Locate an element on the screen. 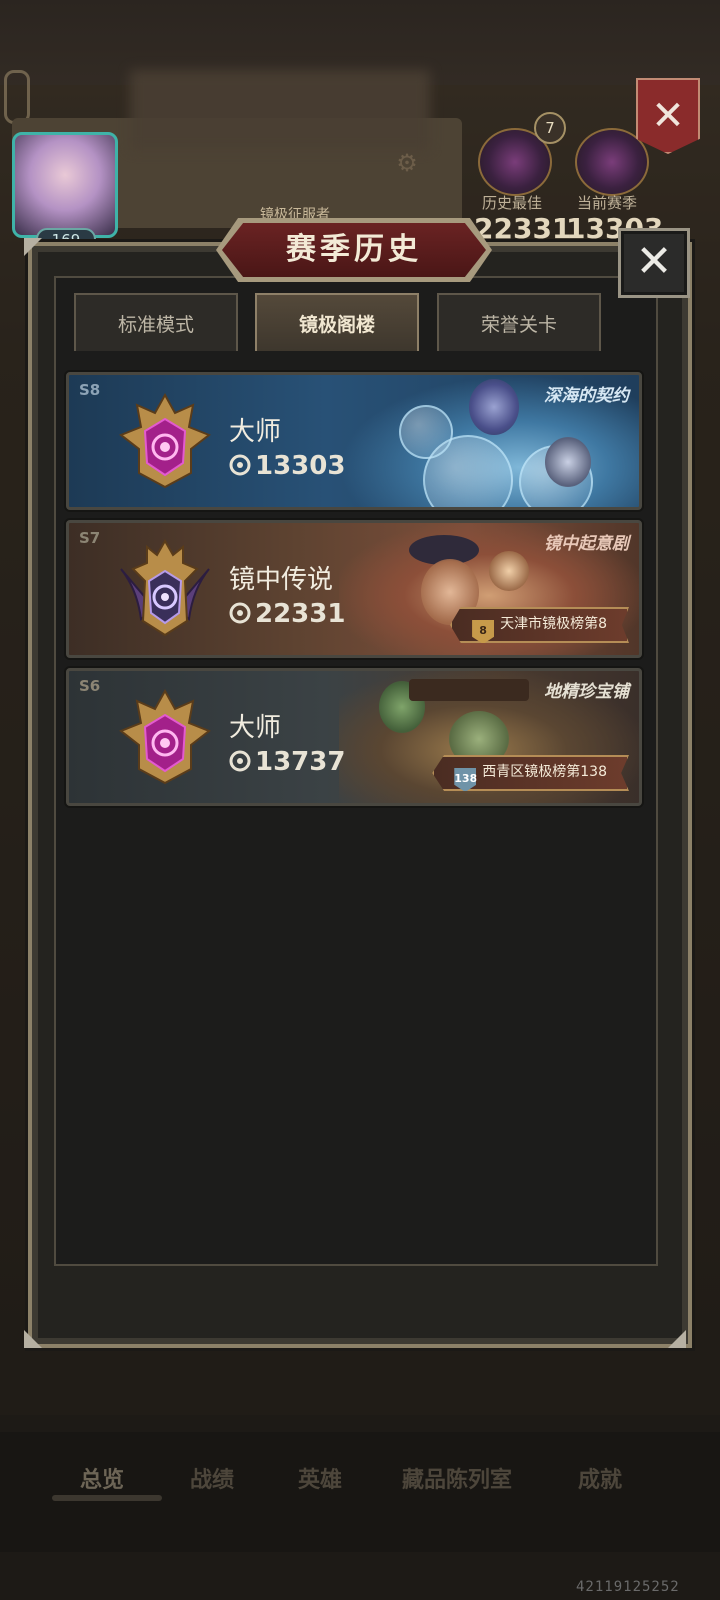 The image size is (720, 1600). season-name: 镜中起意剧 is located at coordinates (586, 544).